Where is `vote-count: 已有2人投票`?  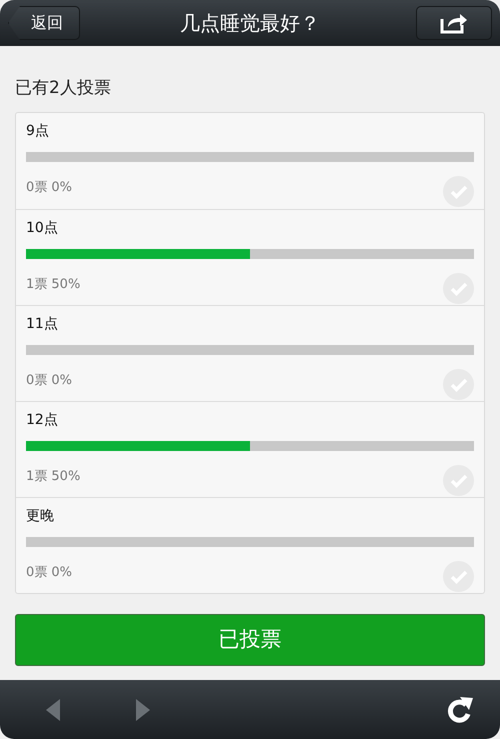 vote-count: 已有2人投票 is located at coordinates (63, 88).